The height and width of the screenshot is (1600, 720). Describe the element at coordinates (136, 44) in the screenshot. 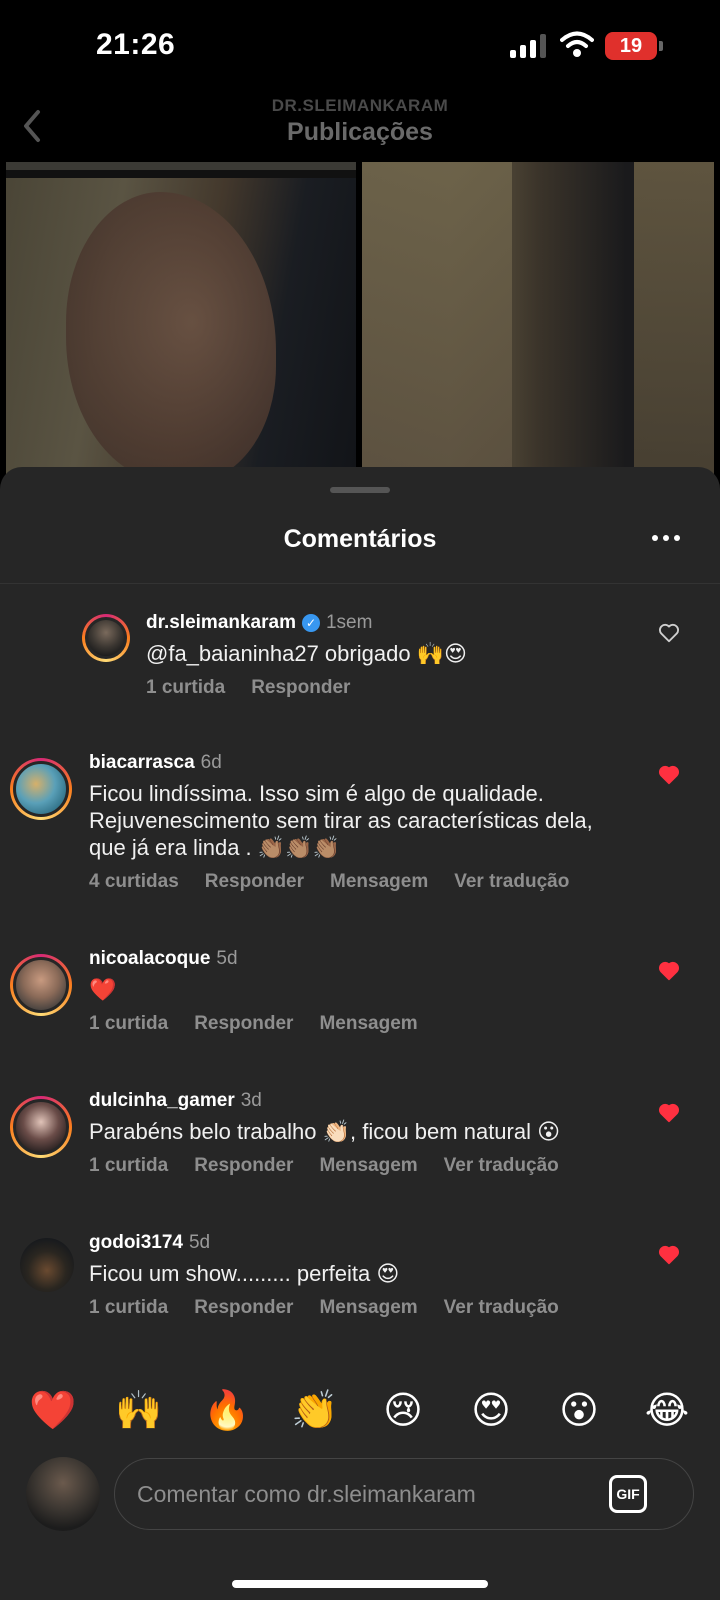

I see `status-time: 21:26` at that location.